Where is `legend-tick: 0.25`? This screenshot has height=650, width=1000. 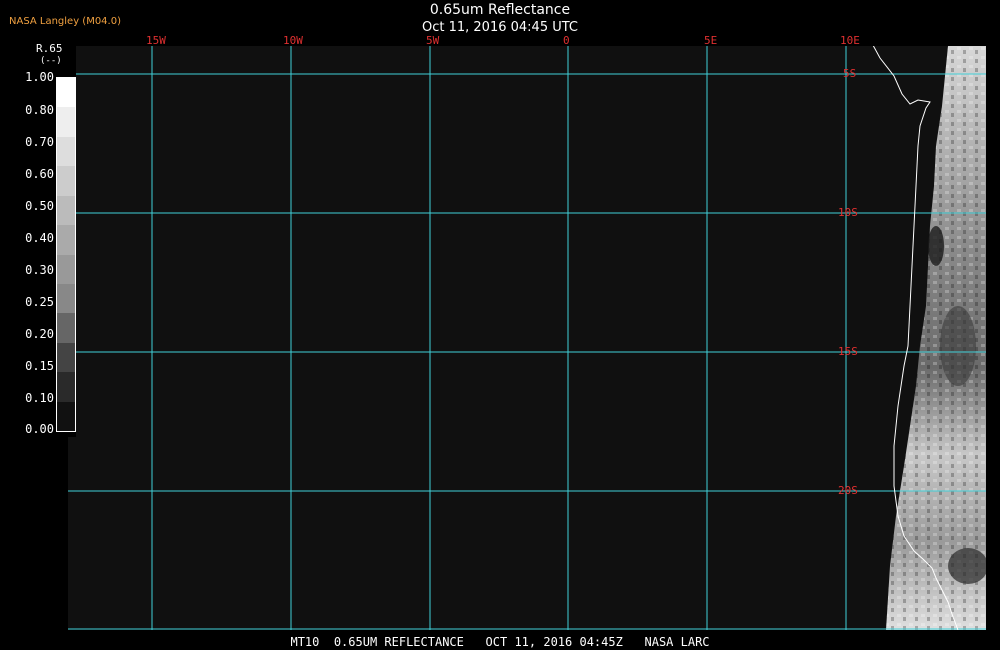 legend-tick: 0.25 is located at coordinates (39, 302).